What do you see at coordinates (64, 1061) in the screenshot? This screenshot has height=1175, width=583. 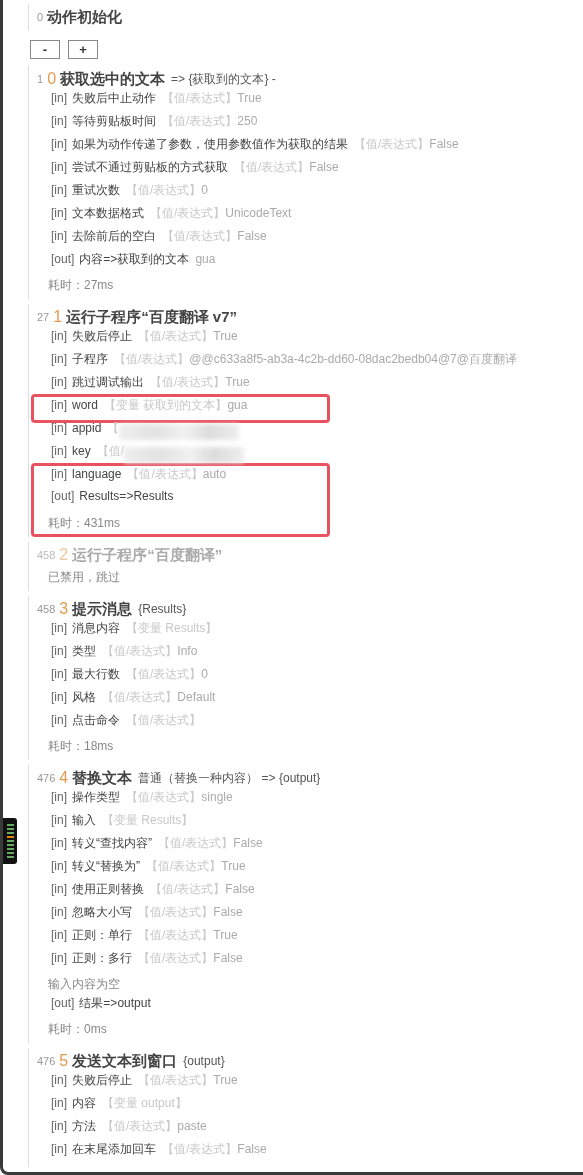 I see `step-index: 5` at bounding box center [64, 1061].